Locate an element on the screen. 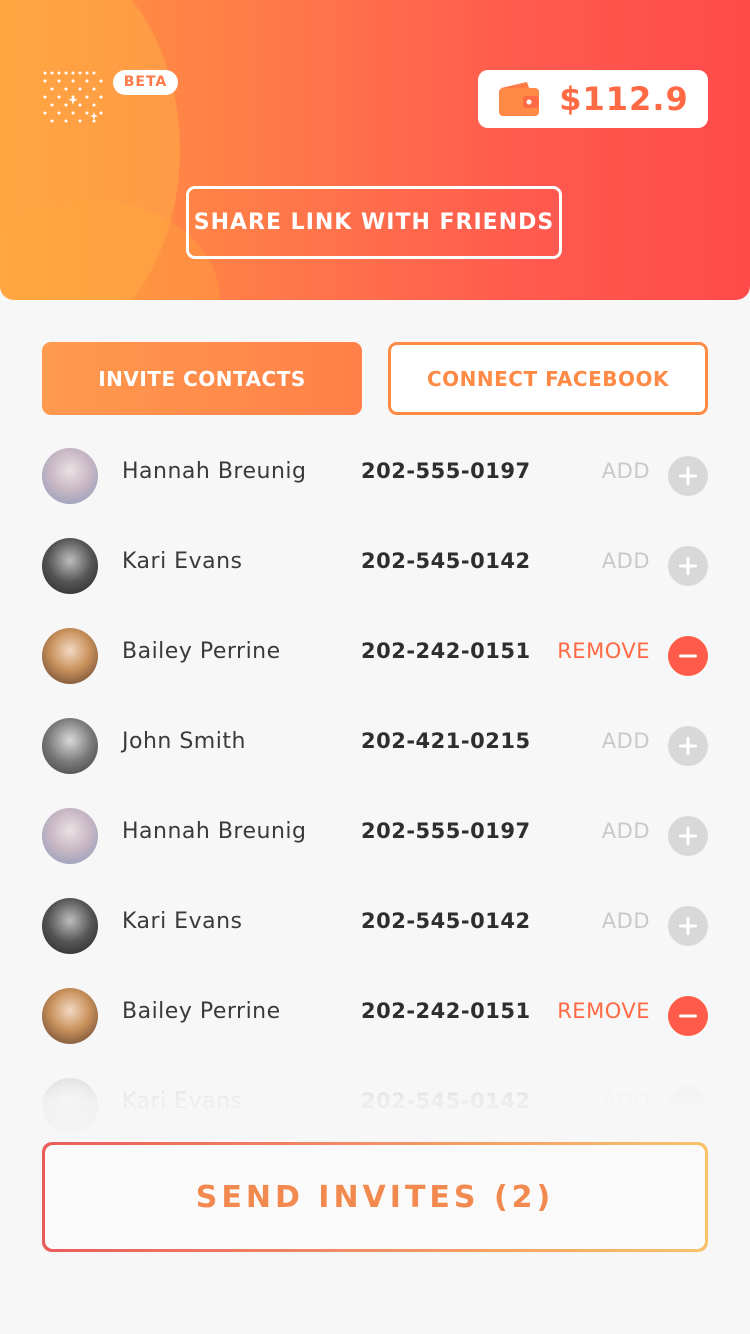  logo-icon is located at coordinates (73, 97).